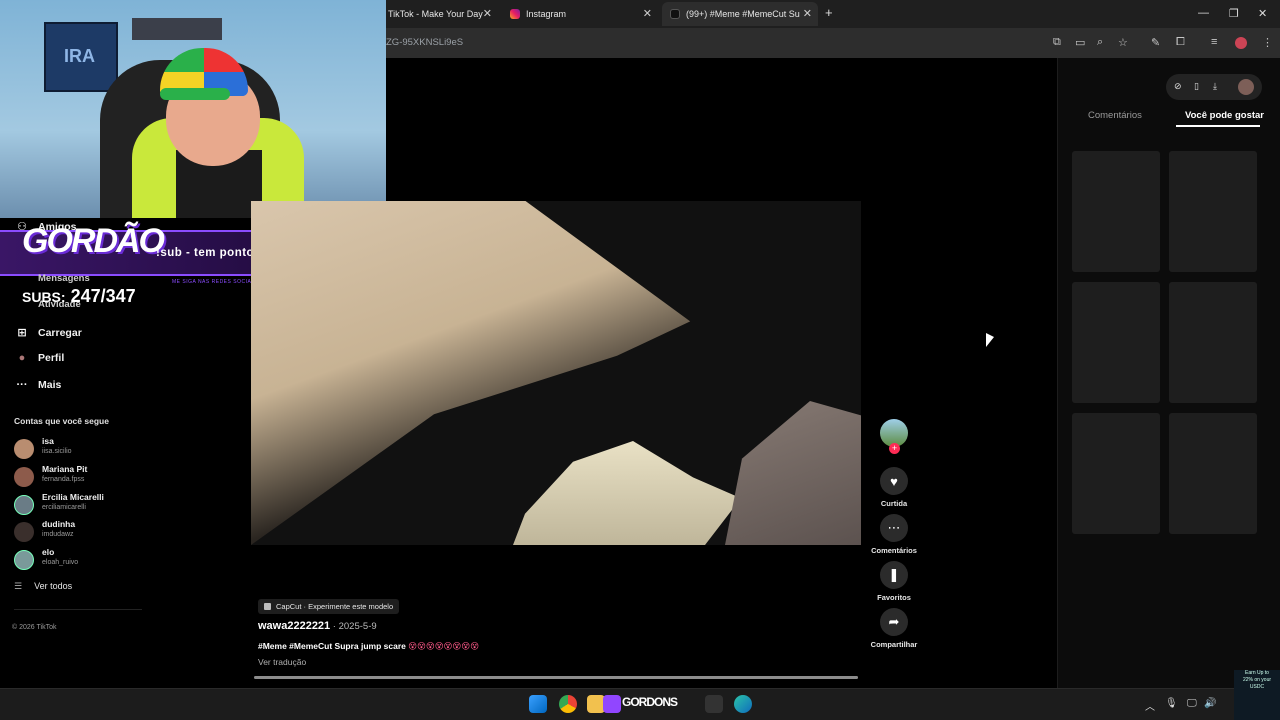 The image size is (1280, 720). I want to click on extensions-icon: ⧠, so click(1180, 42).